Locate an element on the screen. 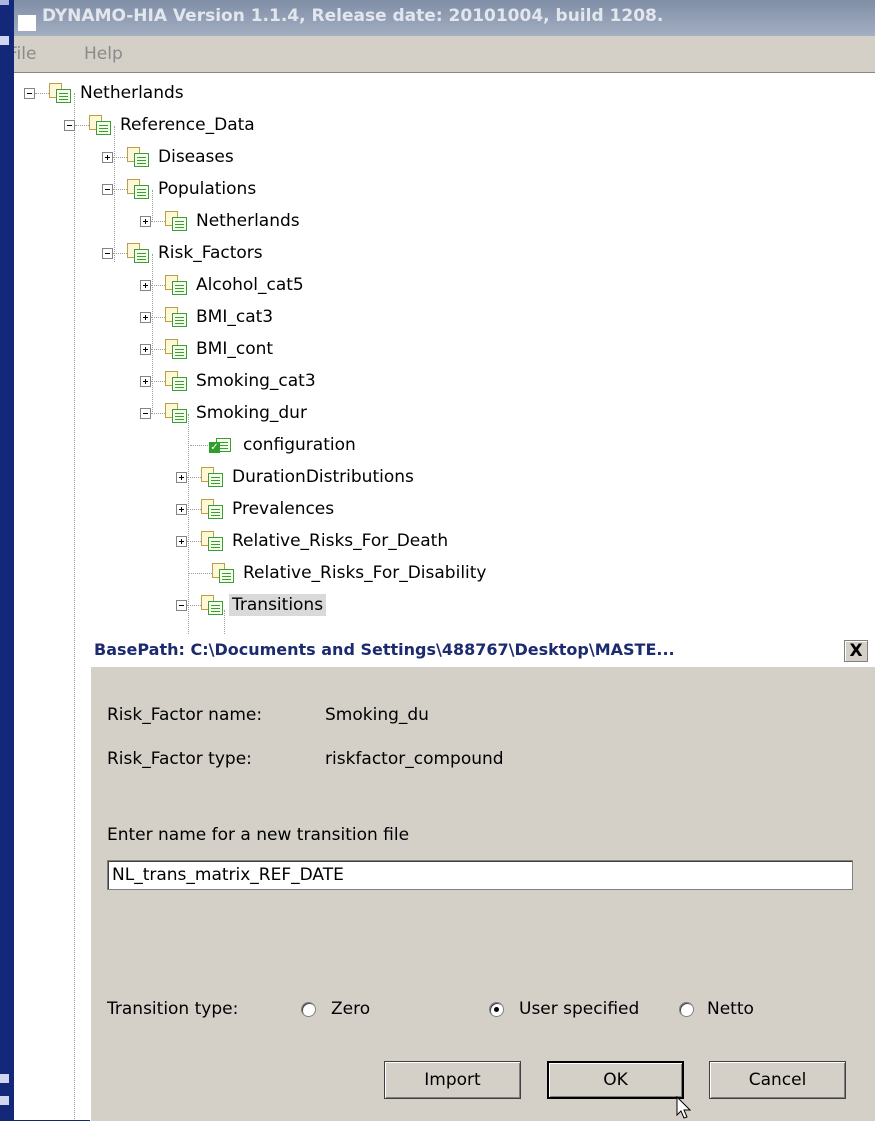 This screenshot has height=1121, width=875. tree-node: Relative_Risks_For_Disability is located at coordinates (339, 573).